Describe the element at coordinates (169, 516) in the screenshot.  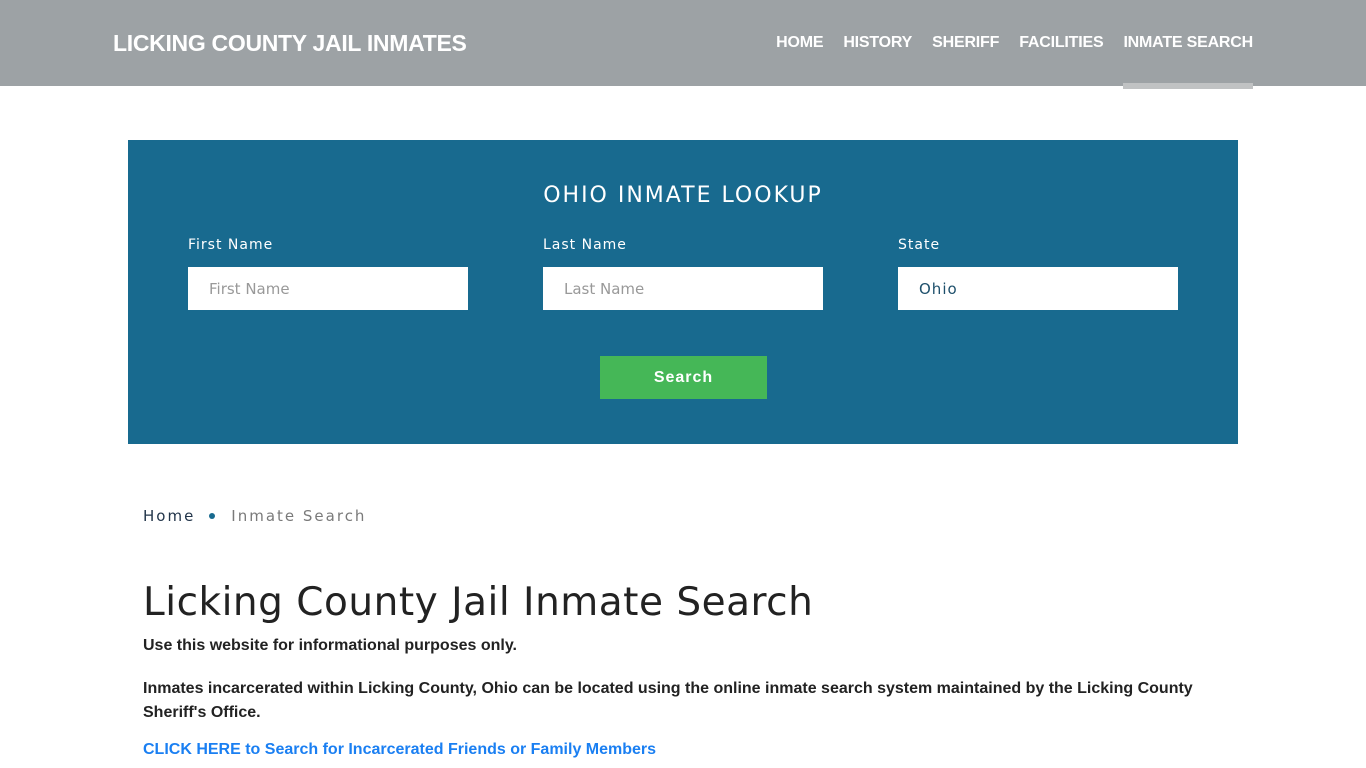
I see `breadcrumb-home: Home` at that location.